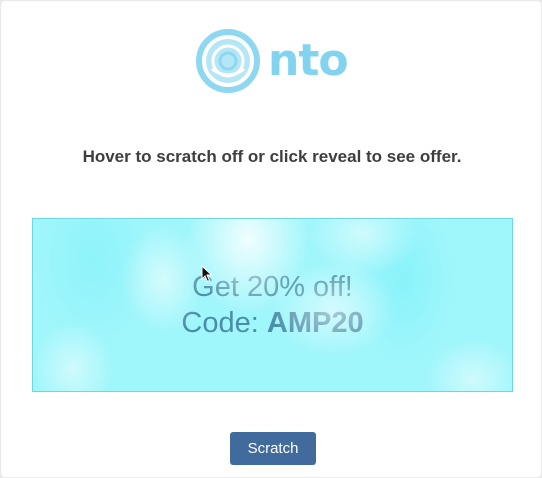 The height and width of the screenshot is (478, 542). What do you see at coordinates (308, 60) in the screenshot?
I see `logo-text: nto` at bounding box center [308, 60].